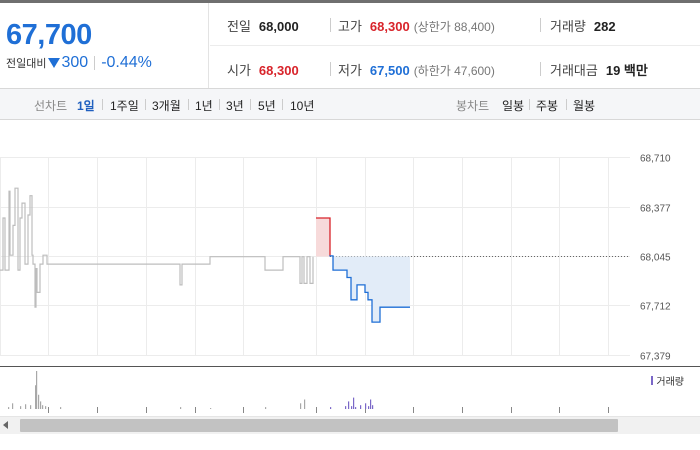 Image resolution: width=700 pixels, height=450 pixels. I want to click on stat-open: 시가 68,300, so click(263, 69).